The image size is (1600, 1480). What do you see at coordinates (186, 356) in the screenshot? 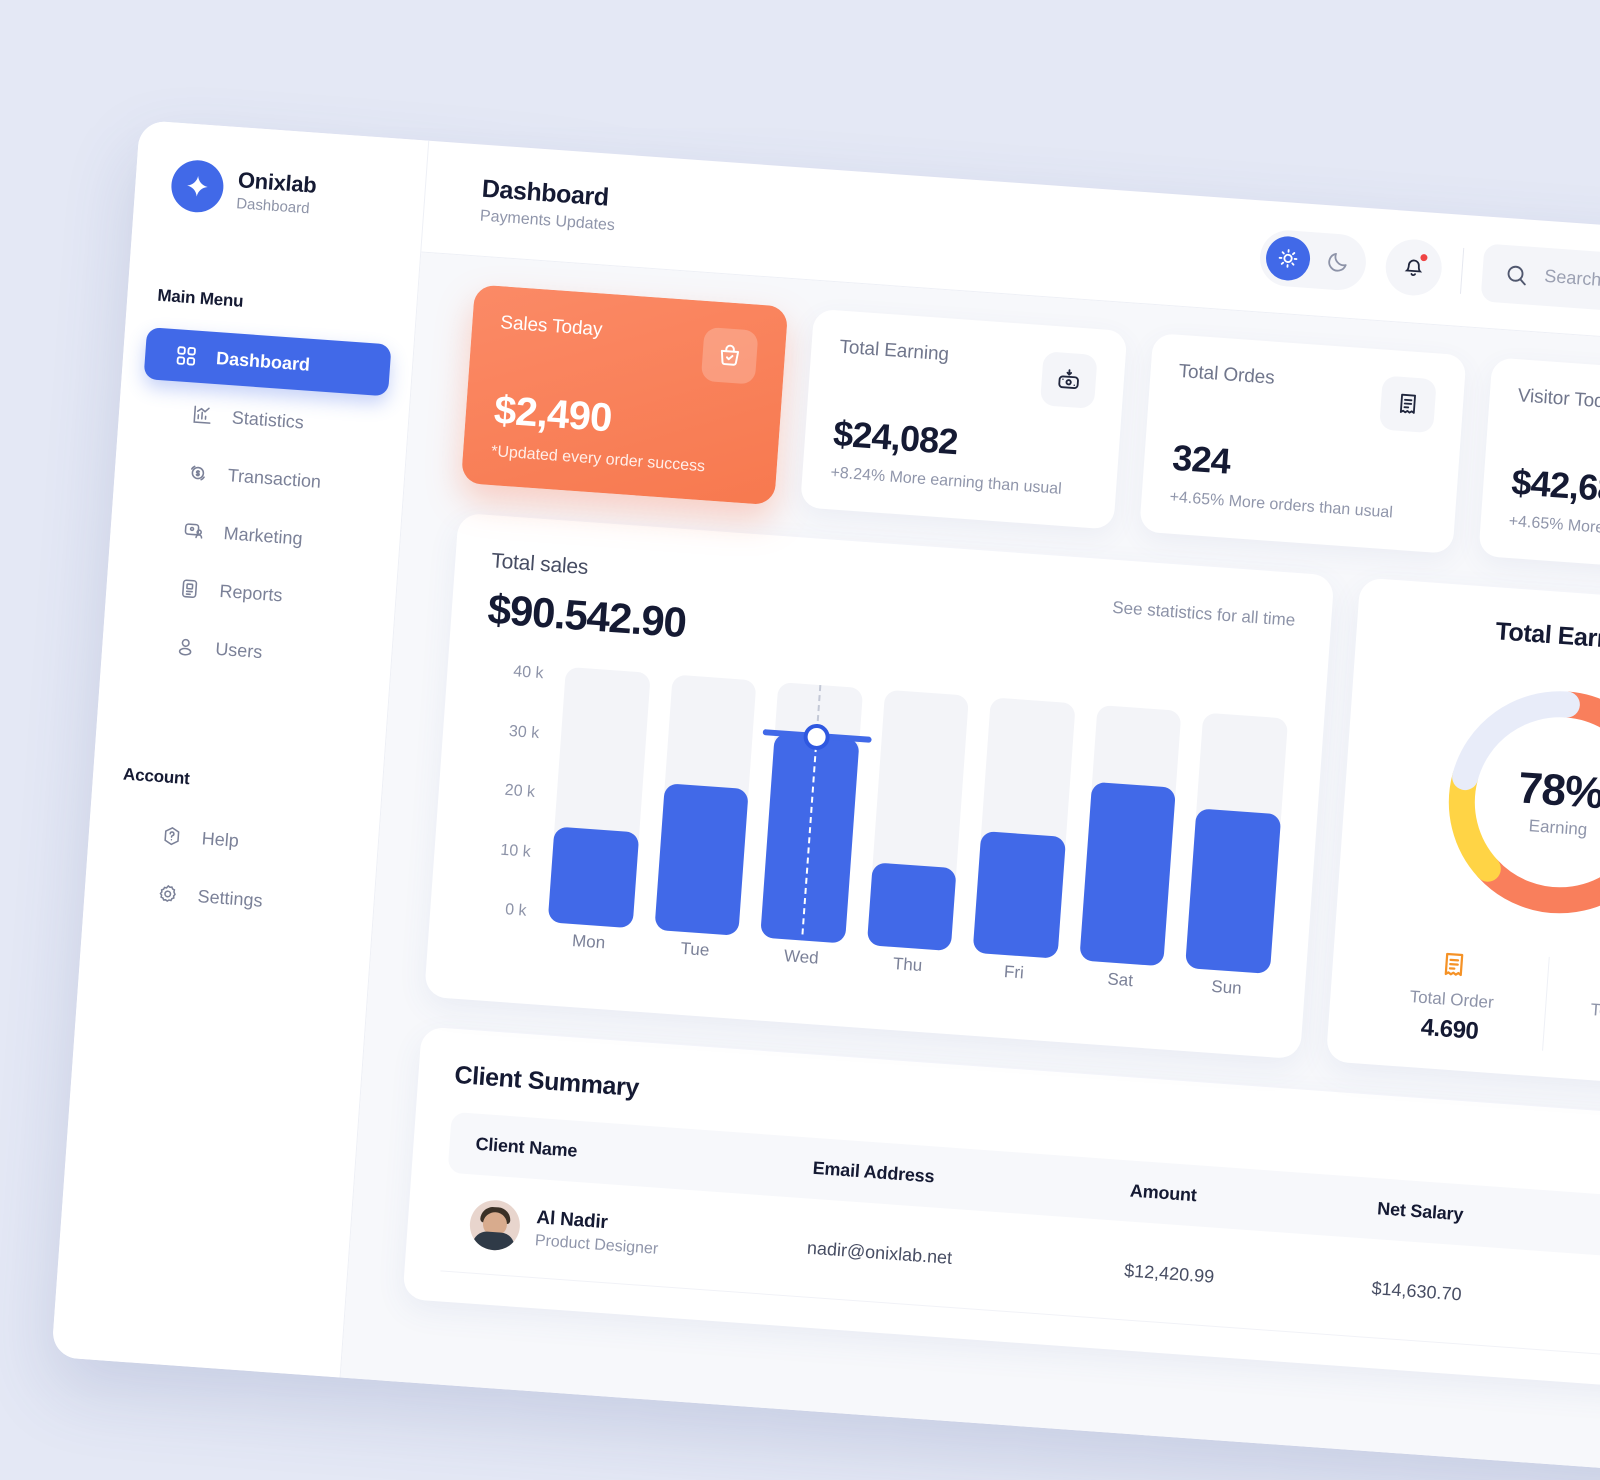
I see `grid-icon` at bounding box center [186, 356].